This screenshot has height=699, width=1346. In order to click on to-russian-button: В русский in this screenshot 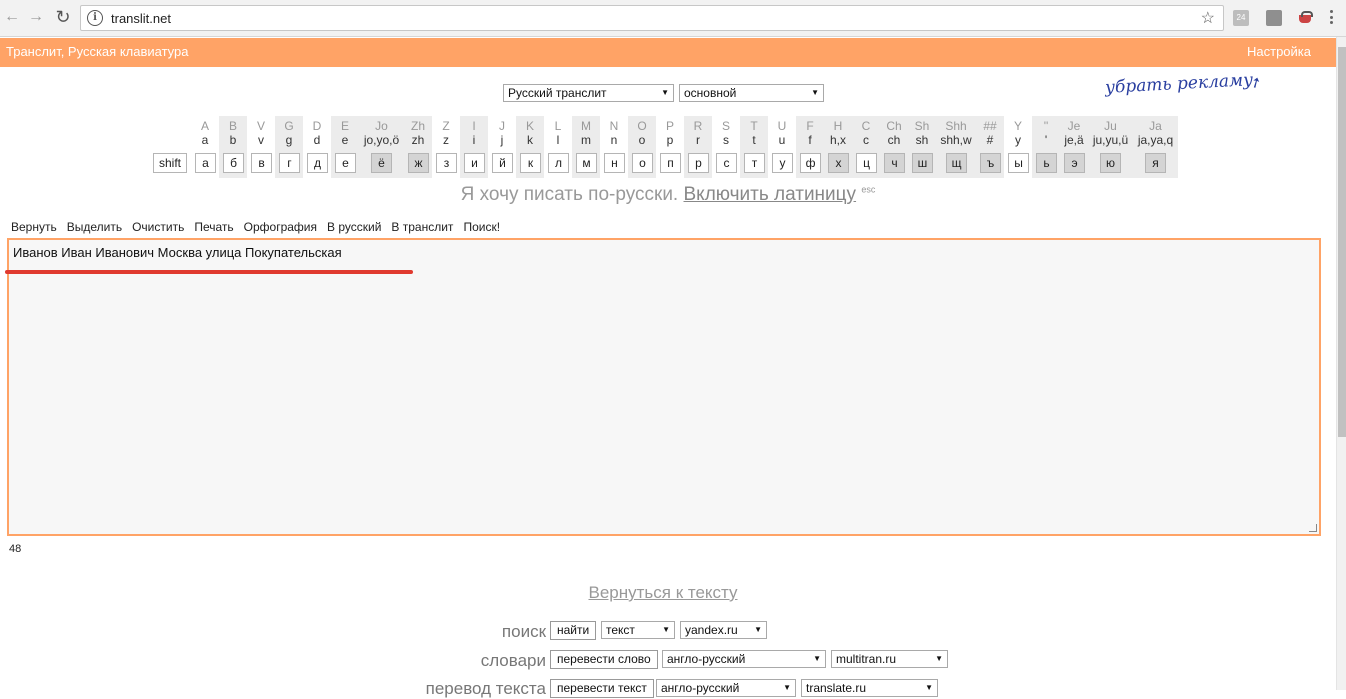, I will do `click(354, 227)`.